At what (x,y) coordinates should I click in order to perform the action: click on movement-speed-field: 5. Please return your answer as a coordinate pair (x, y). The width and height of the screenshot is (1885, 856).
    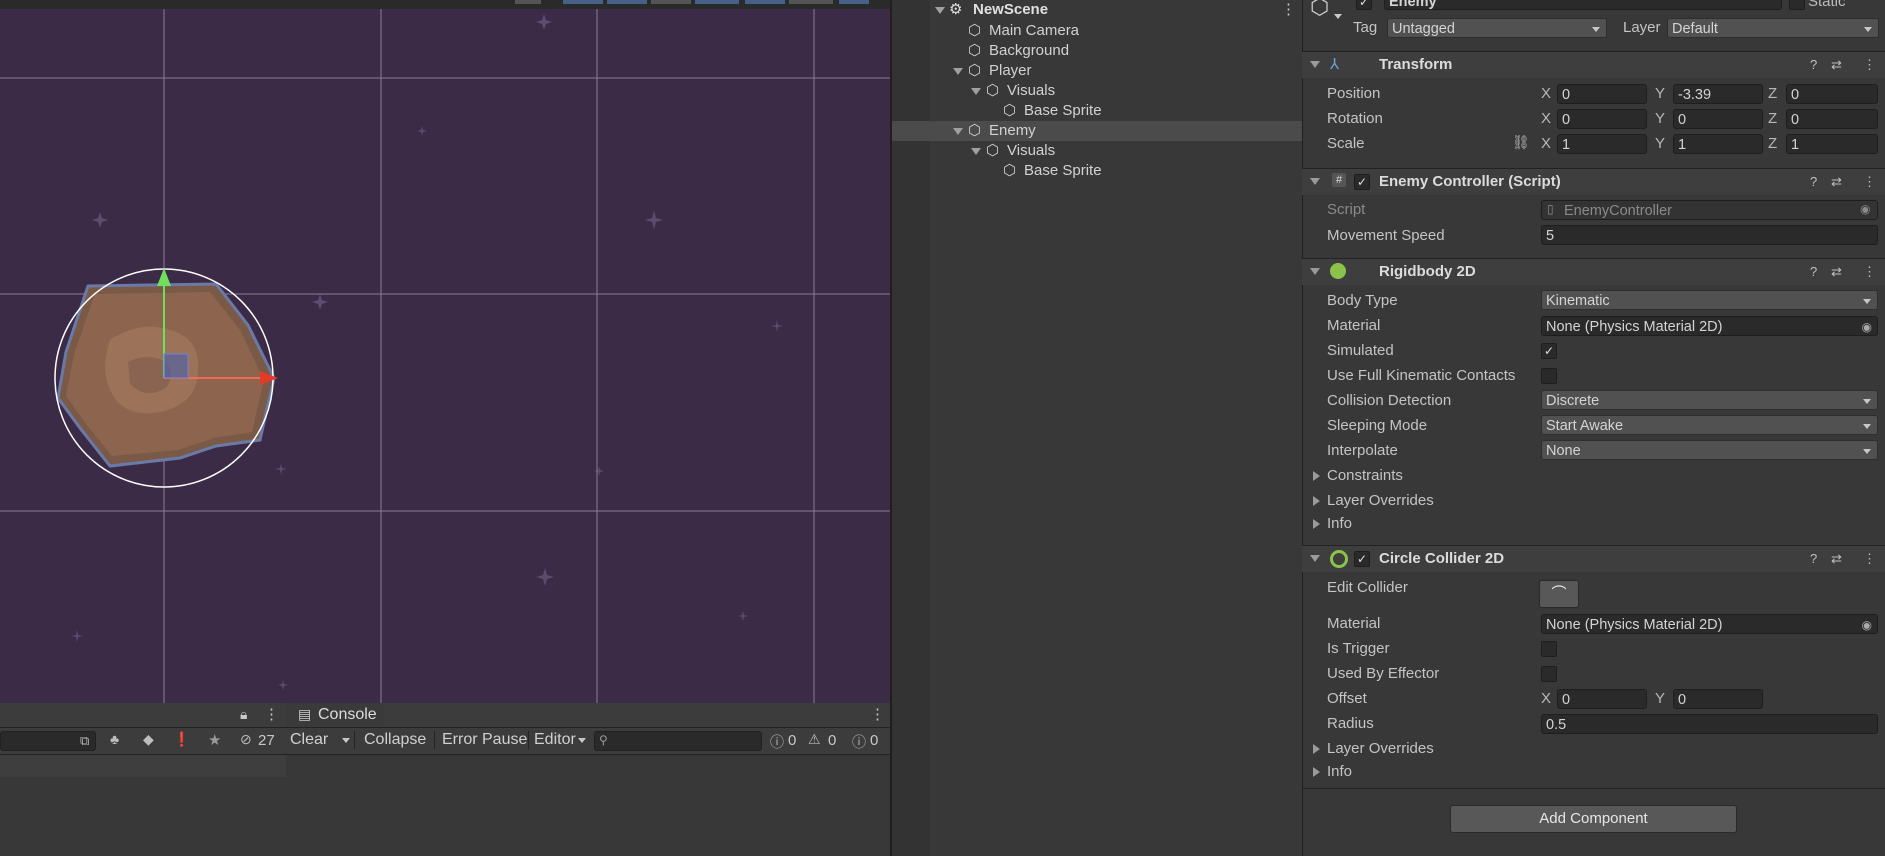
    Looking at the image, I should click on (1709, 235).